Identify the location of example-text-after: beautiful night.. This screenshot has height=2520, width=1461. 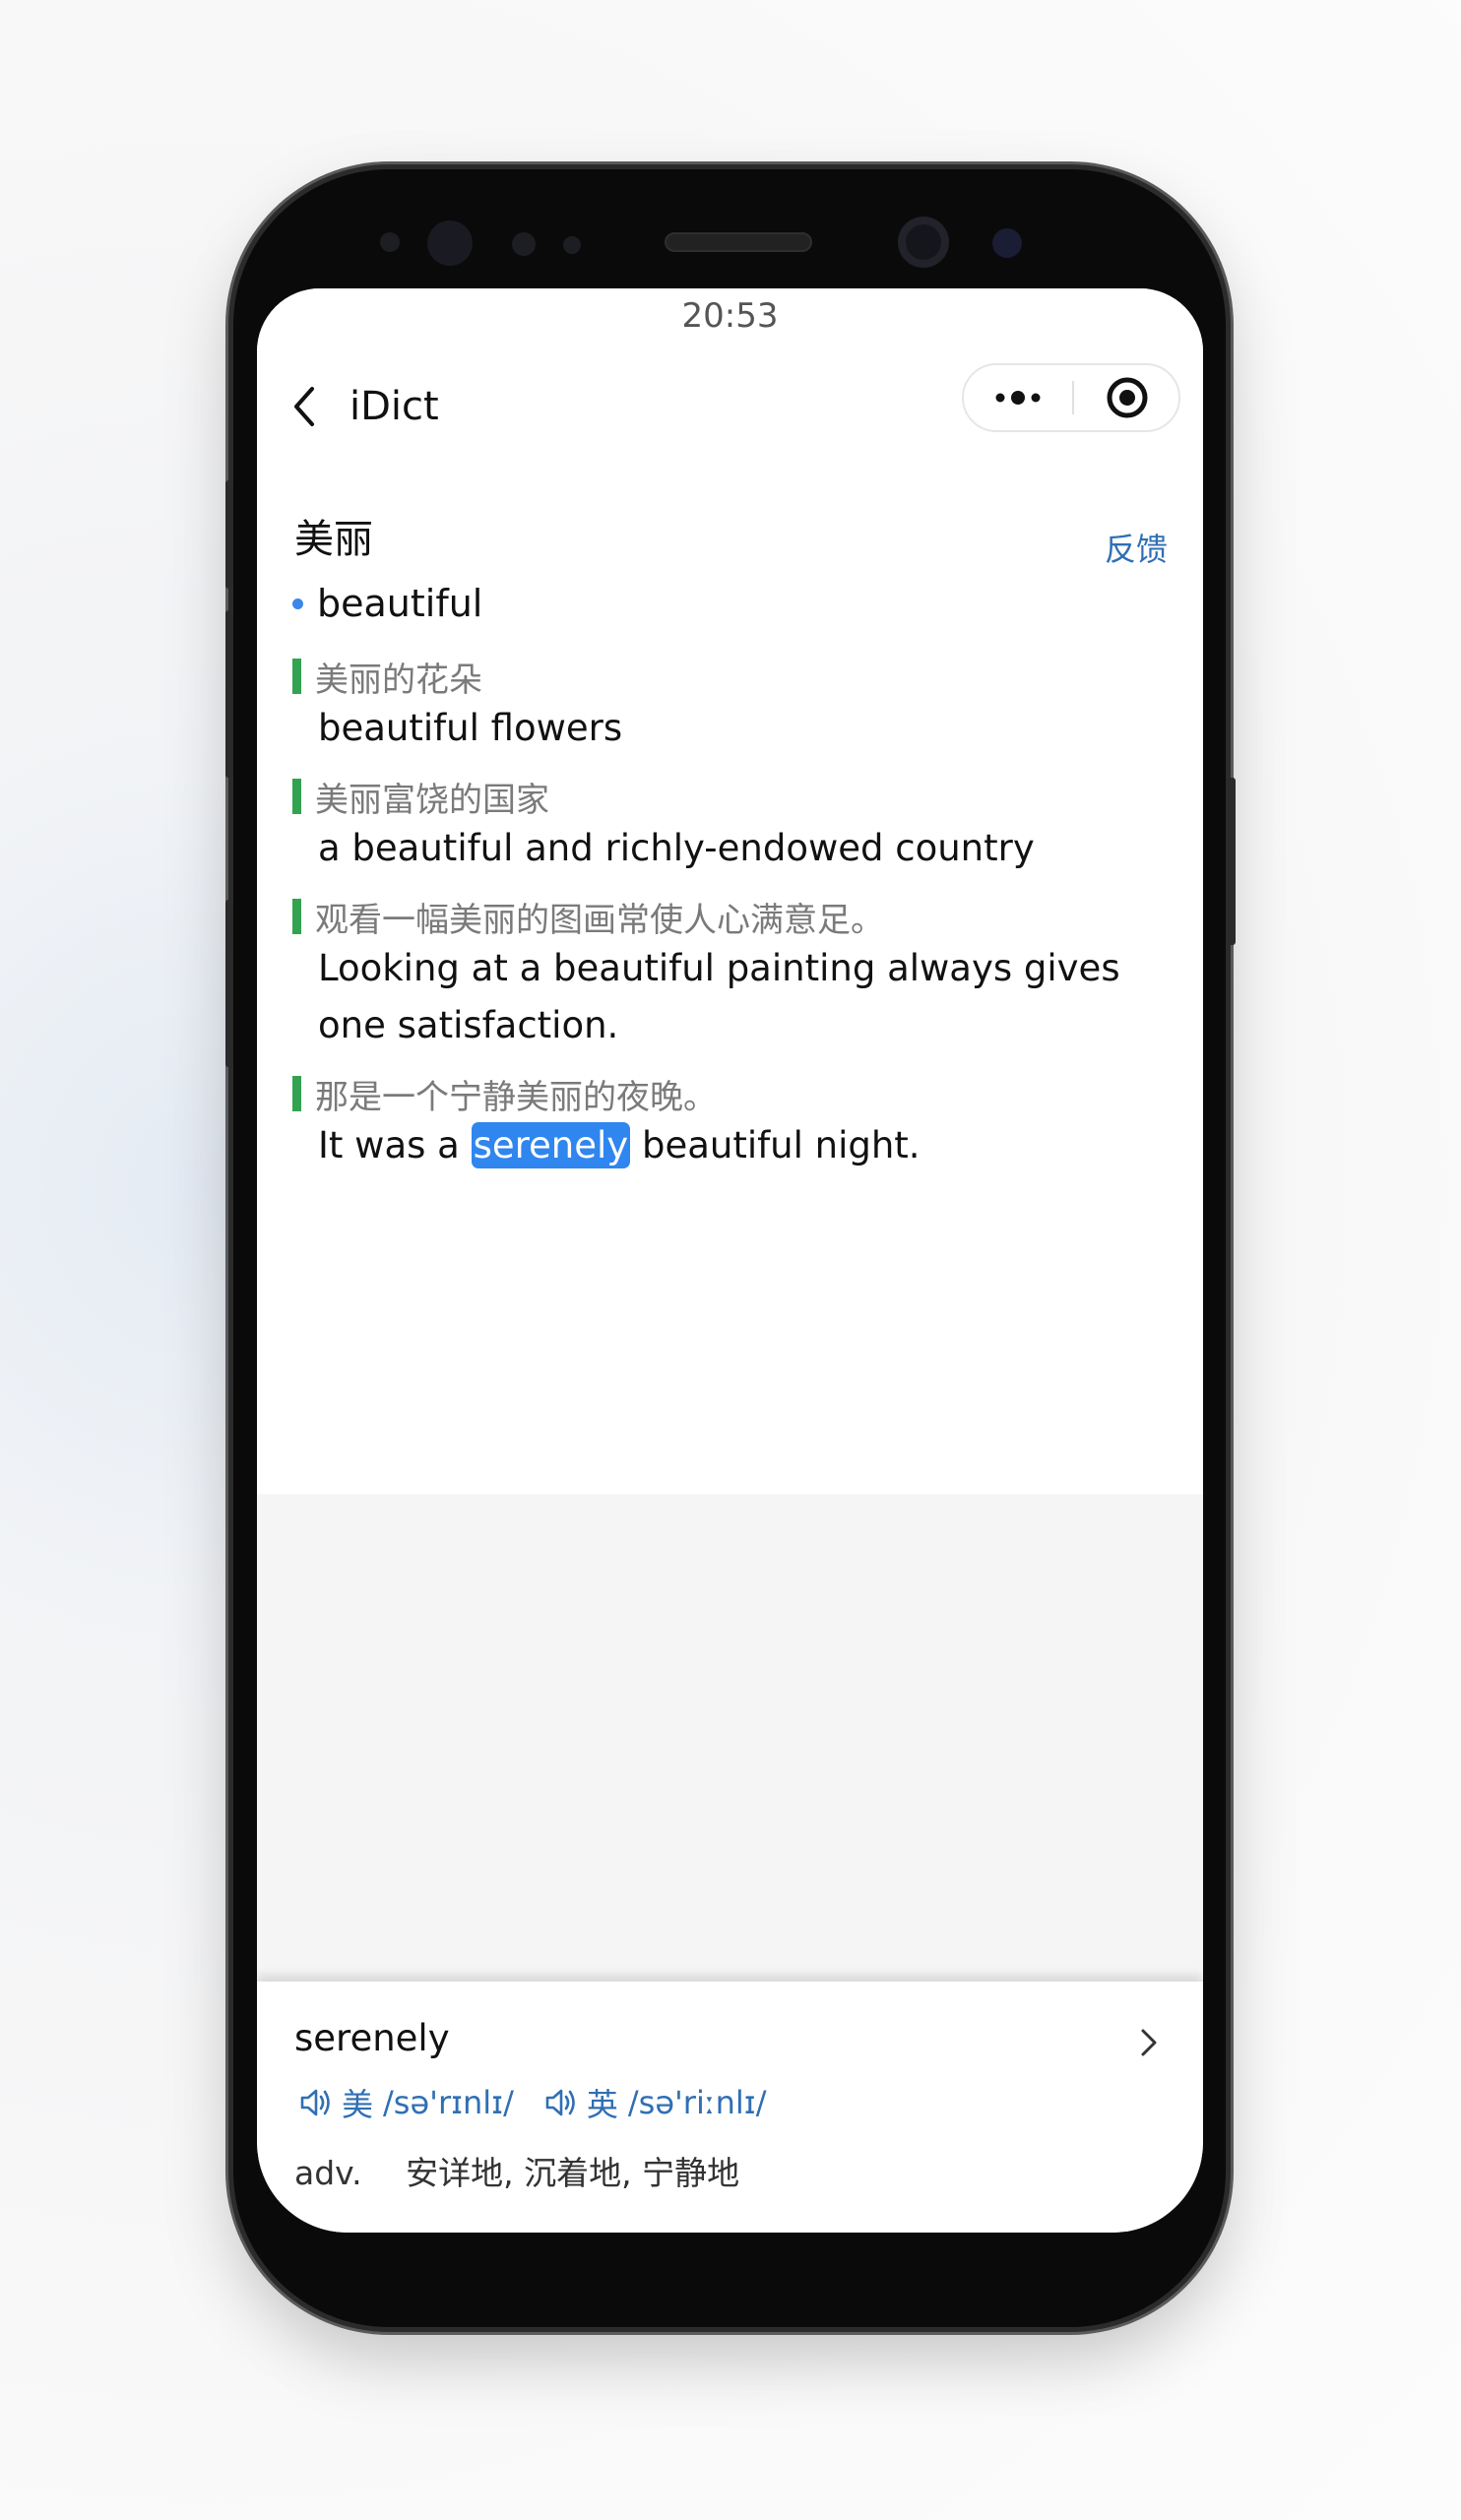
(781, 1145).